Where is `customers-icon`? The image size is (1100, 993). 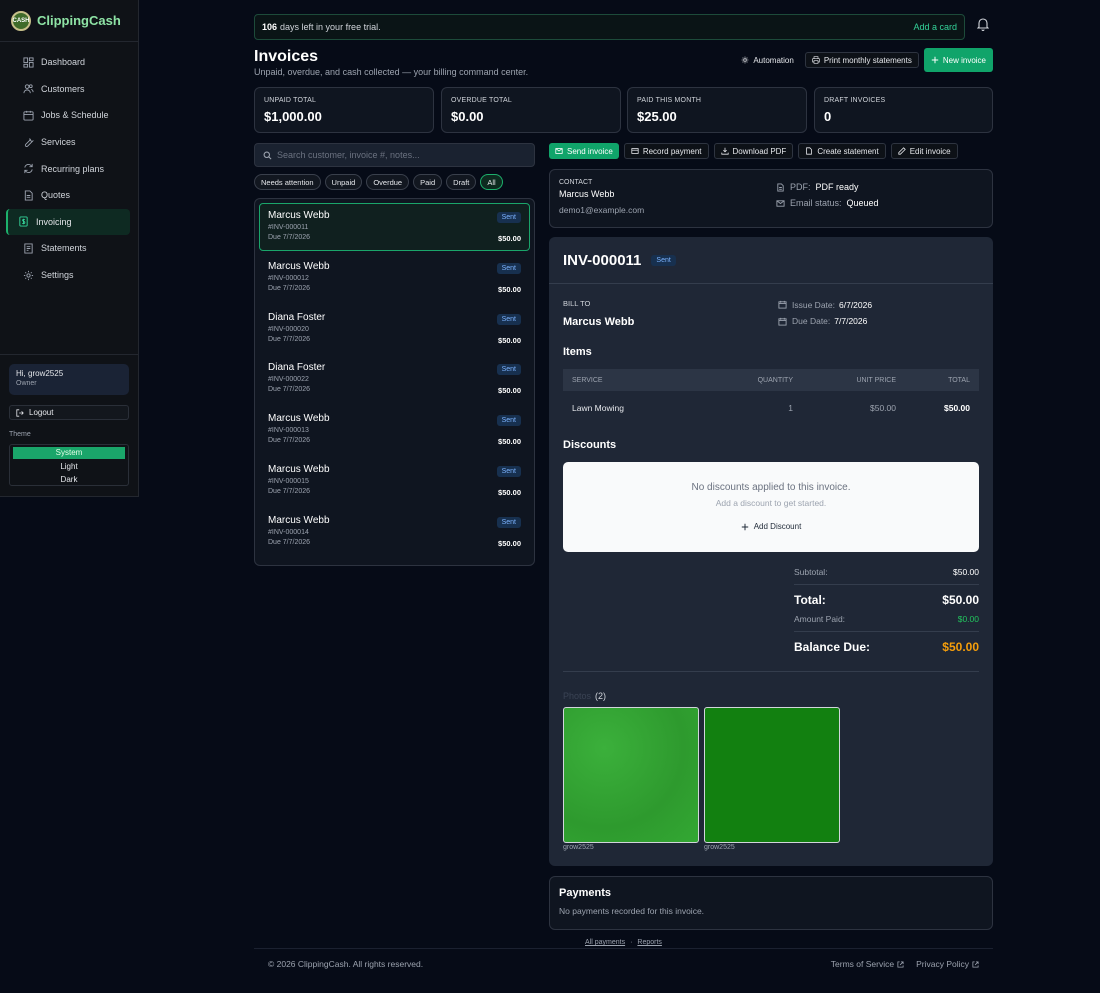 customers-icon is located at coordinates (28, 89).